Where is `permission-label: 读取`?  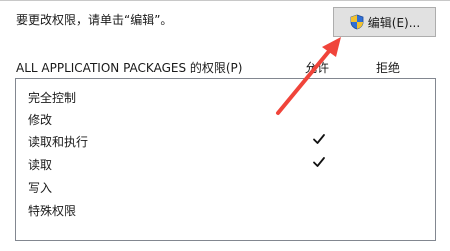
permission-label: 读取 is located at coordinates (40, 165).